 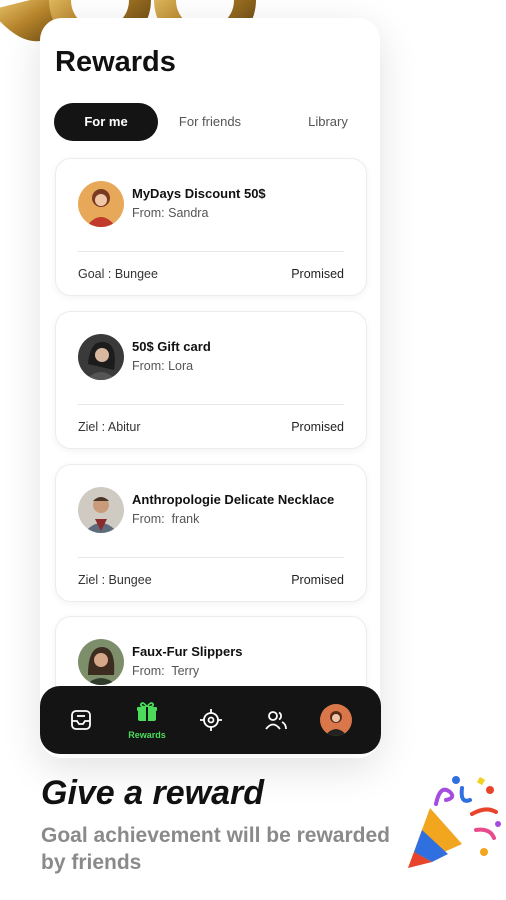 What do you see at coordinates (118, 274) in the screenshot?
I see `reward-goal: Goal : Bungee` at bounding box center [118, 274].